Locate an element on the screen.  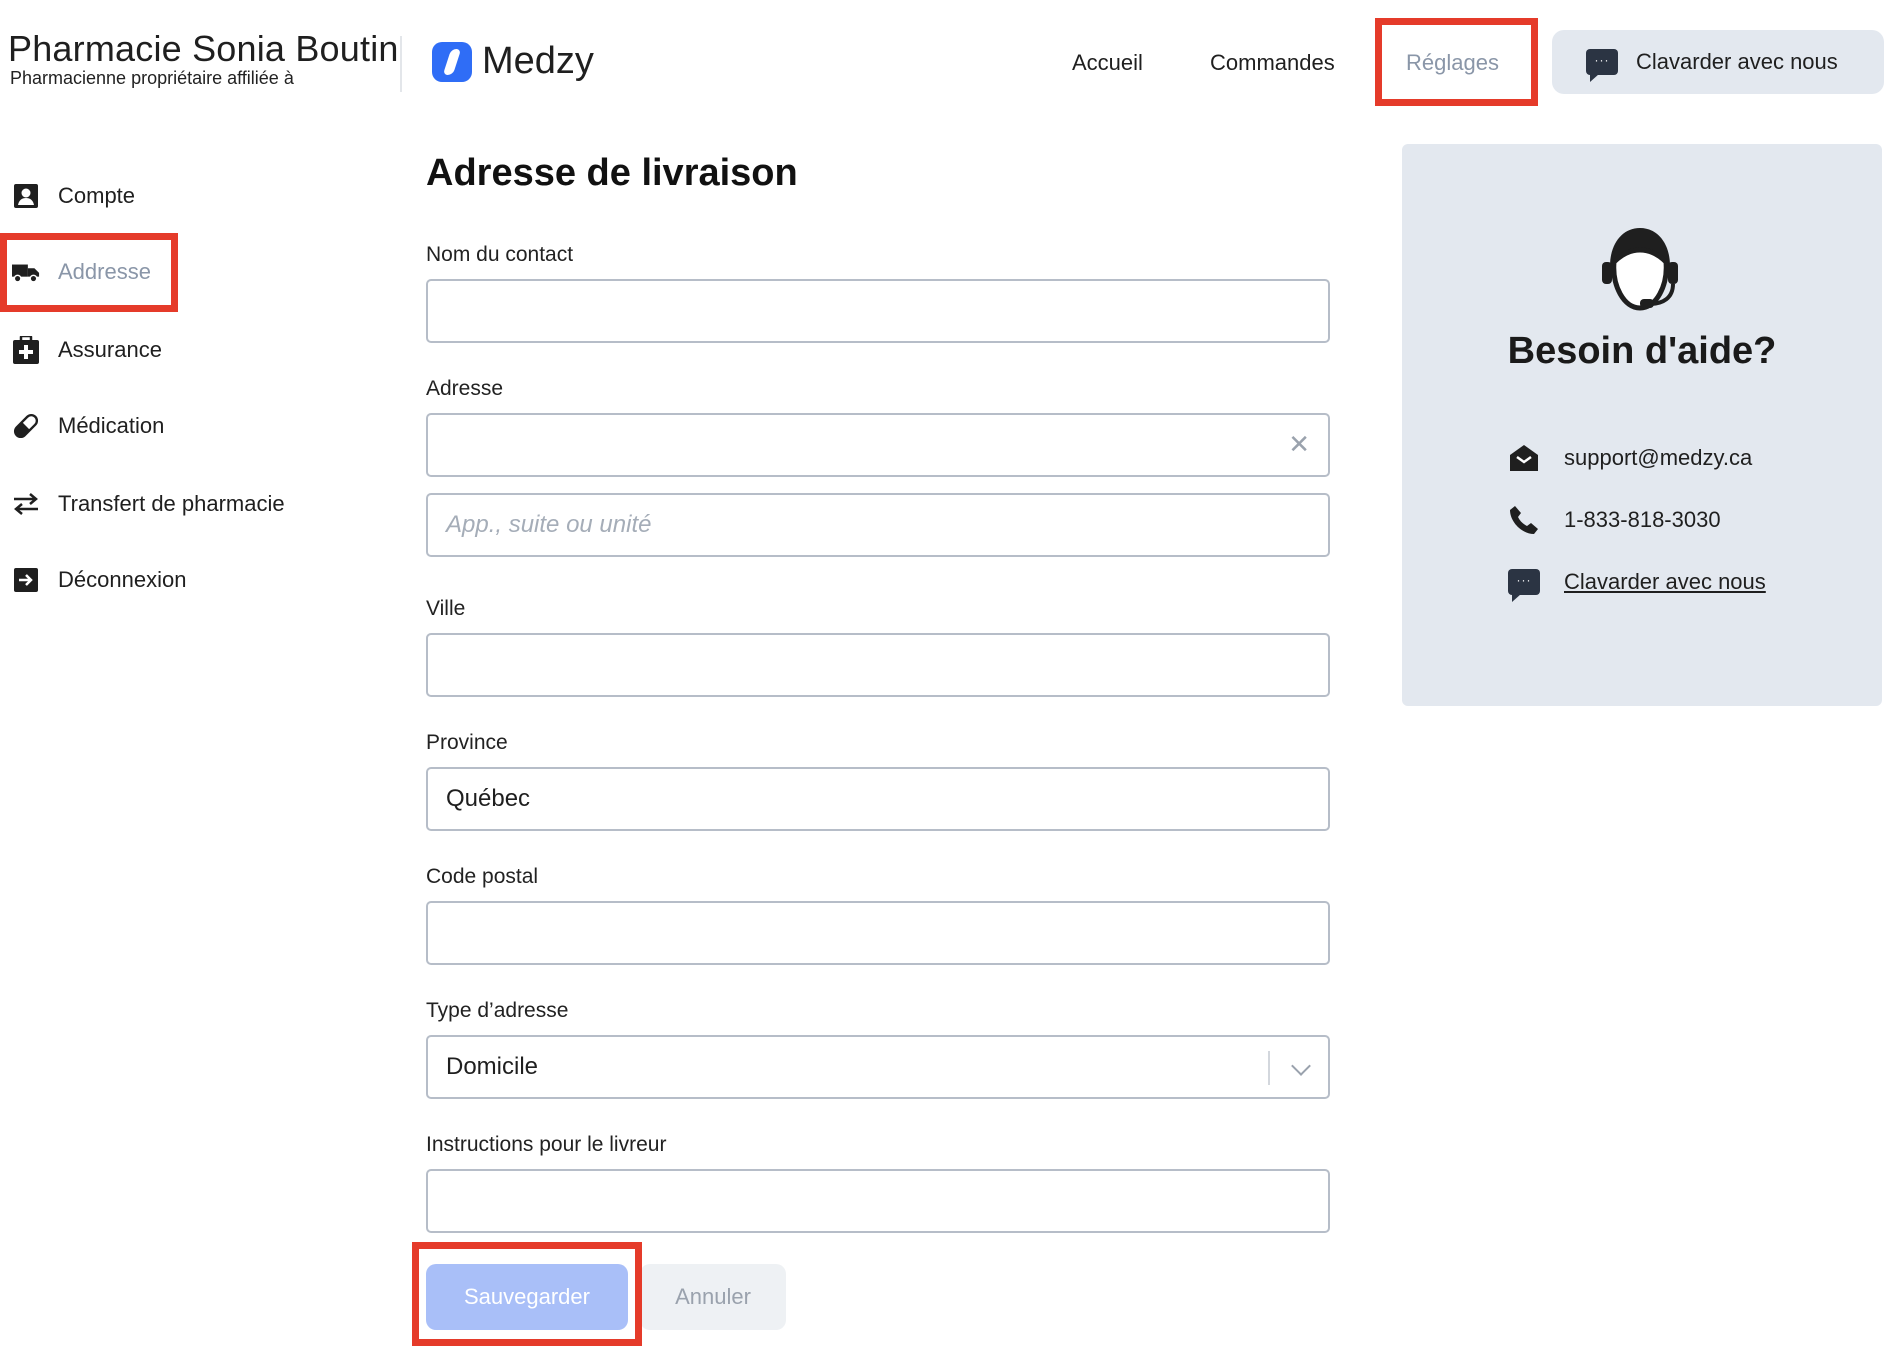
sidebar-item-compte: Compte is located at coordinates (73, 196).